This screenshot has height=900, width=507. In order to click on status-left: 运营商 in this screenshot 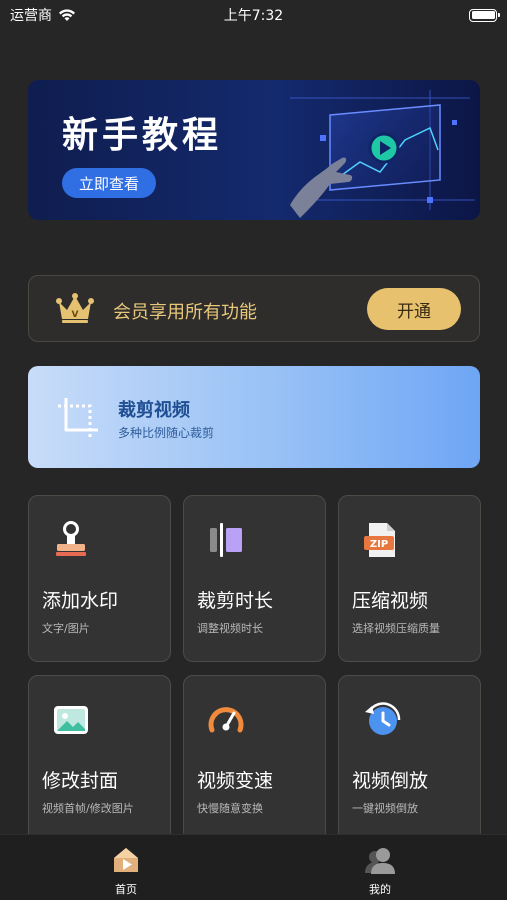, I will do `click(43, 15)`.